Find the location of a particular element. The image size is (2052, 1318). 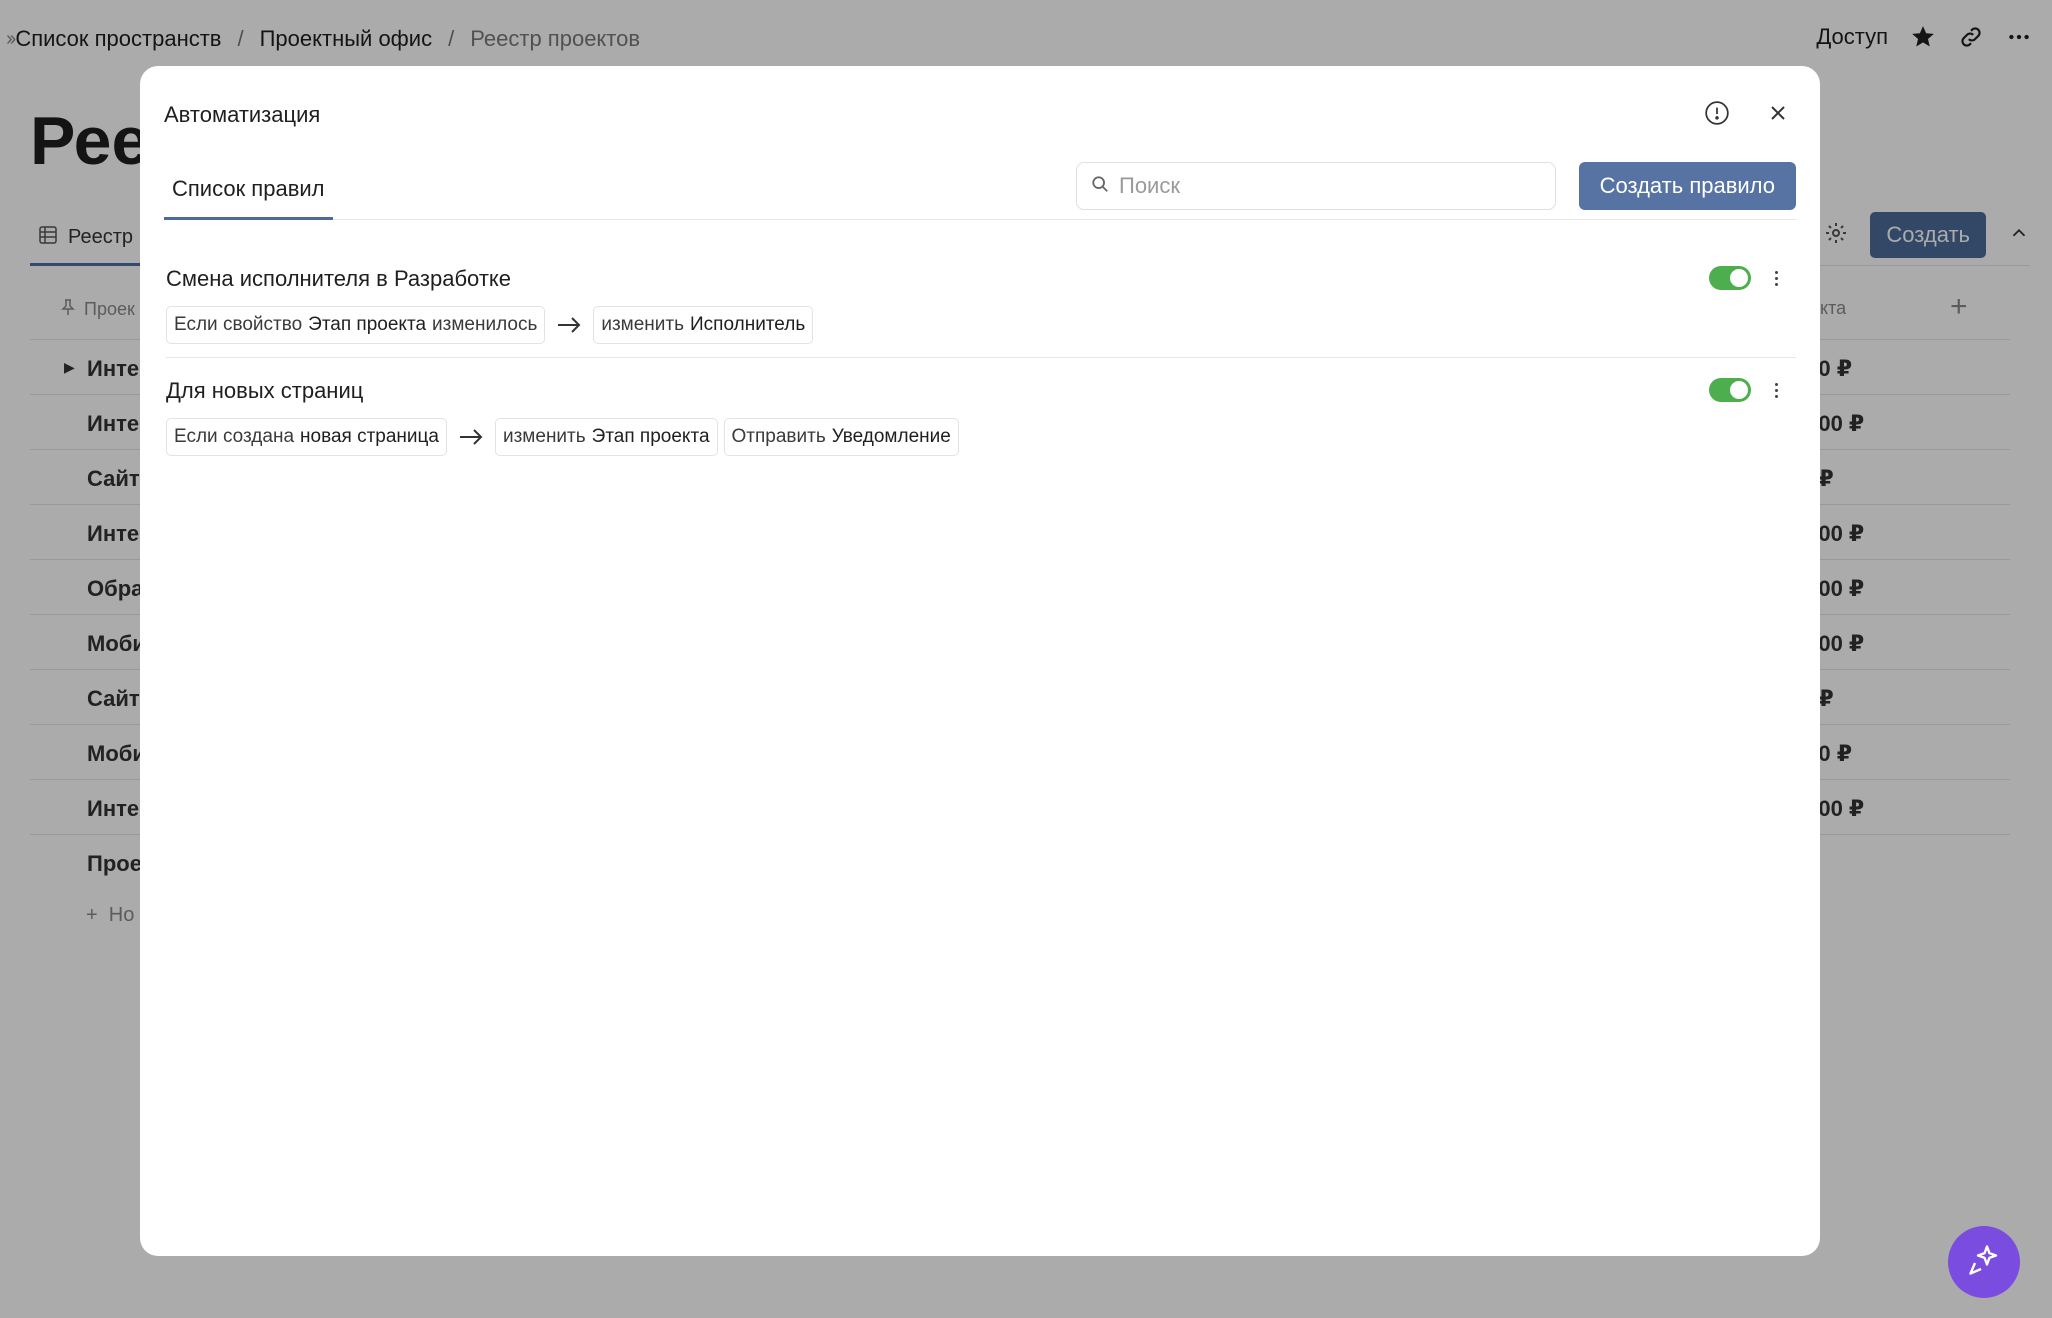

action-chip: Отправить Уведомление is located at coordinates (841, 437).